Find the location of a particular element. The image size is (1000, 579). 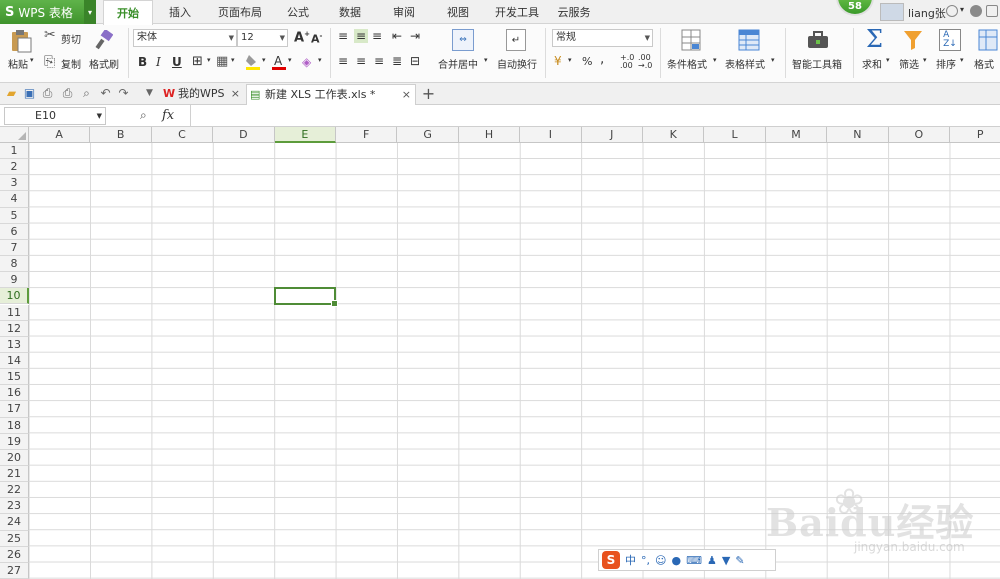

emoji-icon: ☺ is located at coordinates (660, 560).